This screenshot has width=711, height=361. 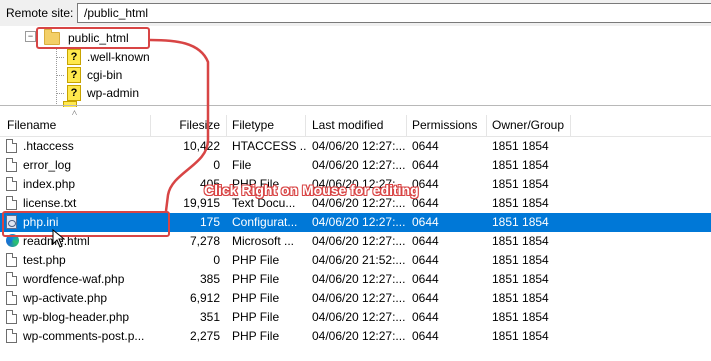 What do you see at coordinates (179, 125) in the screenshot?
I see `annotation-connector` at bounding box center [179, 125].